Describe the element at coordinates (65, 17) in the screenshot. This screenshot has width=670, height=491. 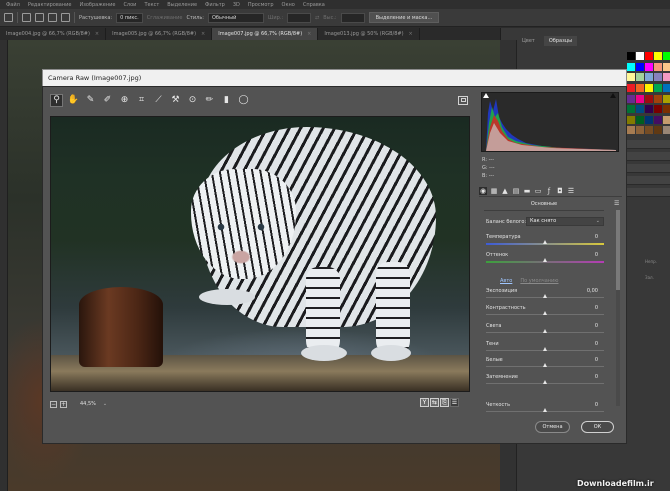
I see `intersect-selection-icon` at that location.